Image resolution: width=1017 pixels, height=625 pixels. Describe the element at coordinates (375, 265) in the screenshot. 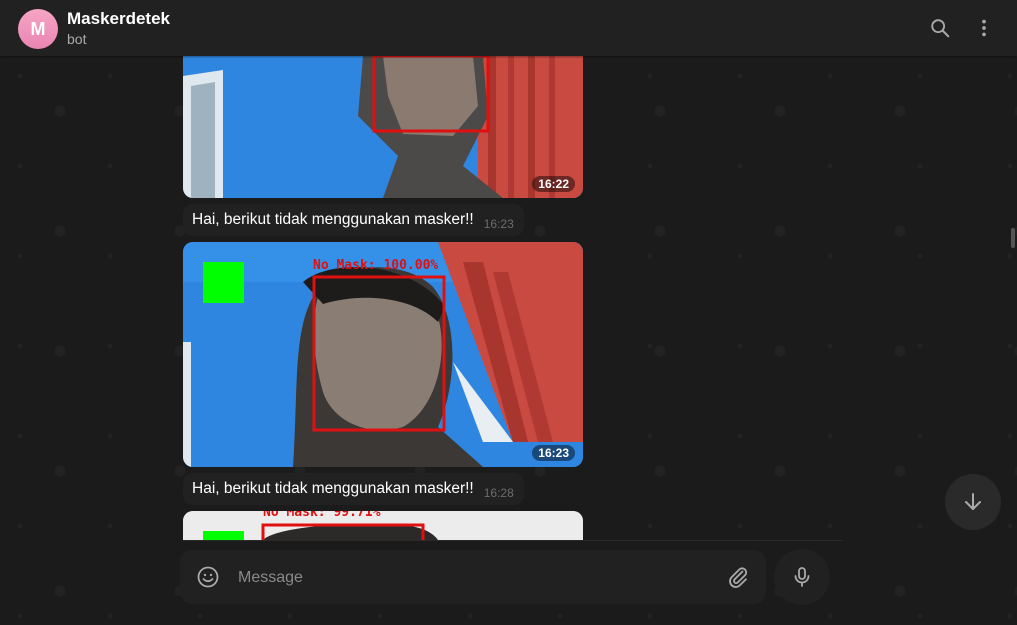

I see `detection-label: No Mask: 100.00%` at that location.